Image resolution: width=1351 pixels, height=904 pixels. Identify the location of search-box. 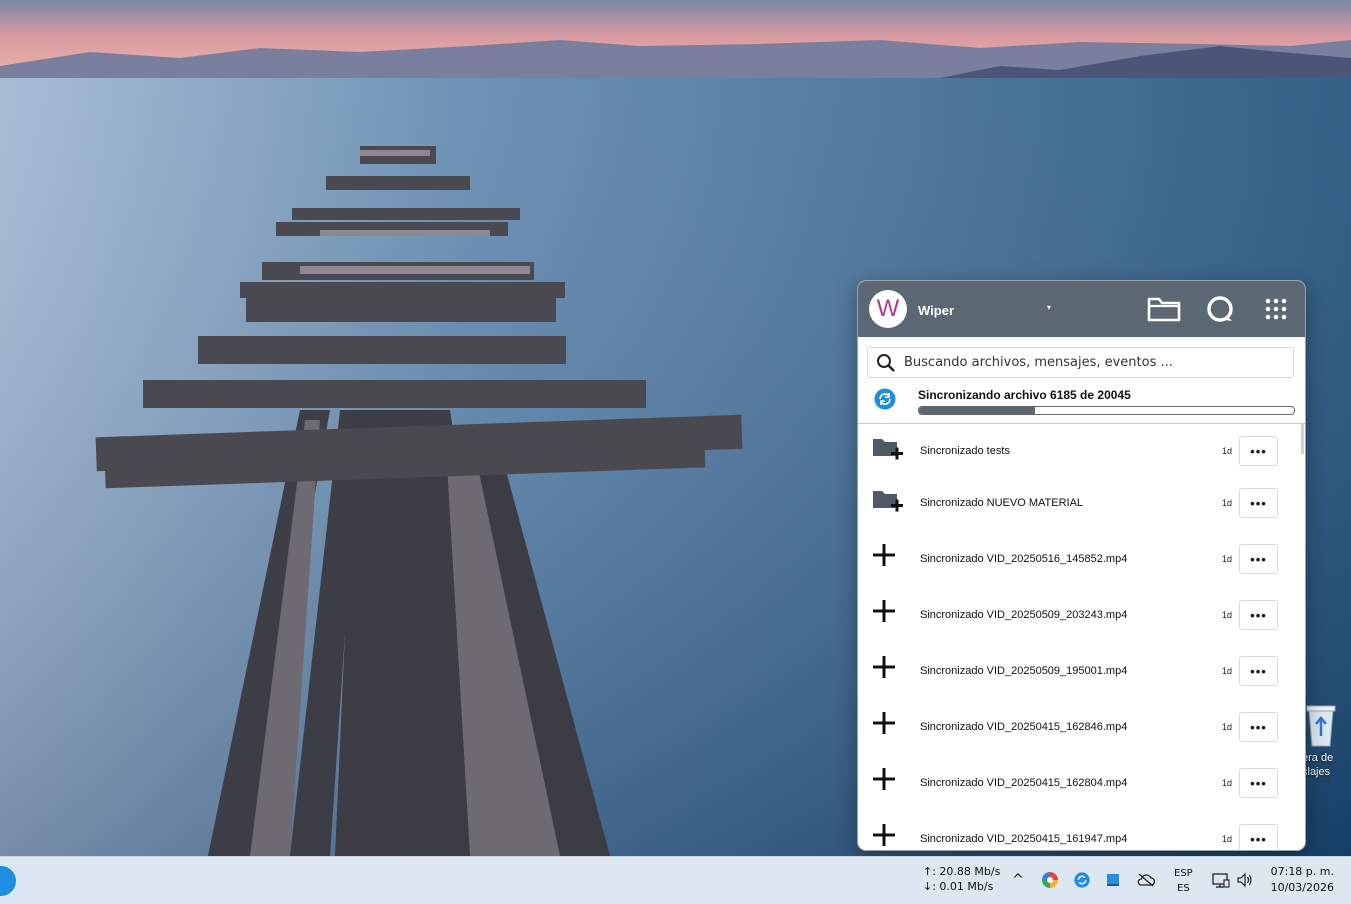
(1080, 362).